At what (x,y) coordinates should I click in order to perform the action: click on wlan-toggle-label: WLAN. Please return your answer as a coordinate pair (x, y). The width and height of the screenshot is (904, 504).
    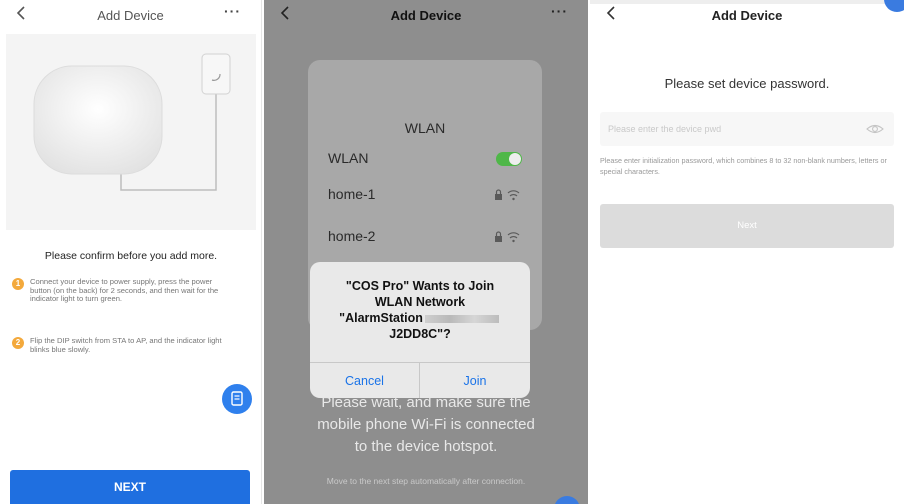
    Looking at the image, I should click on (348, 158).